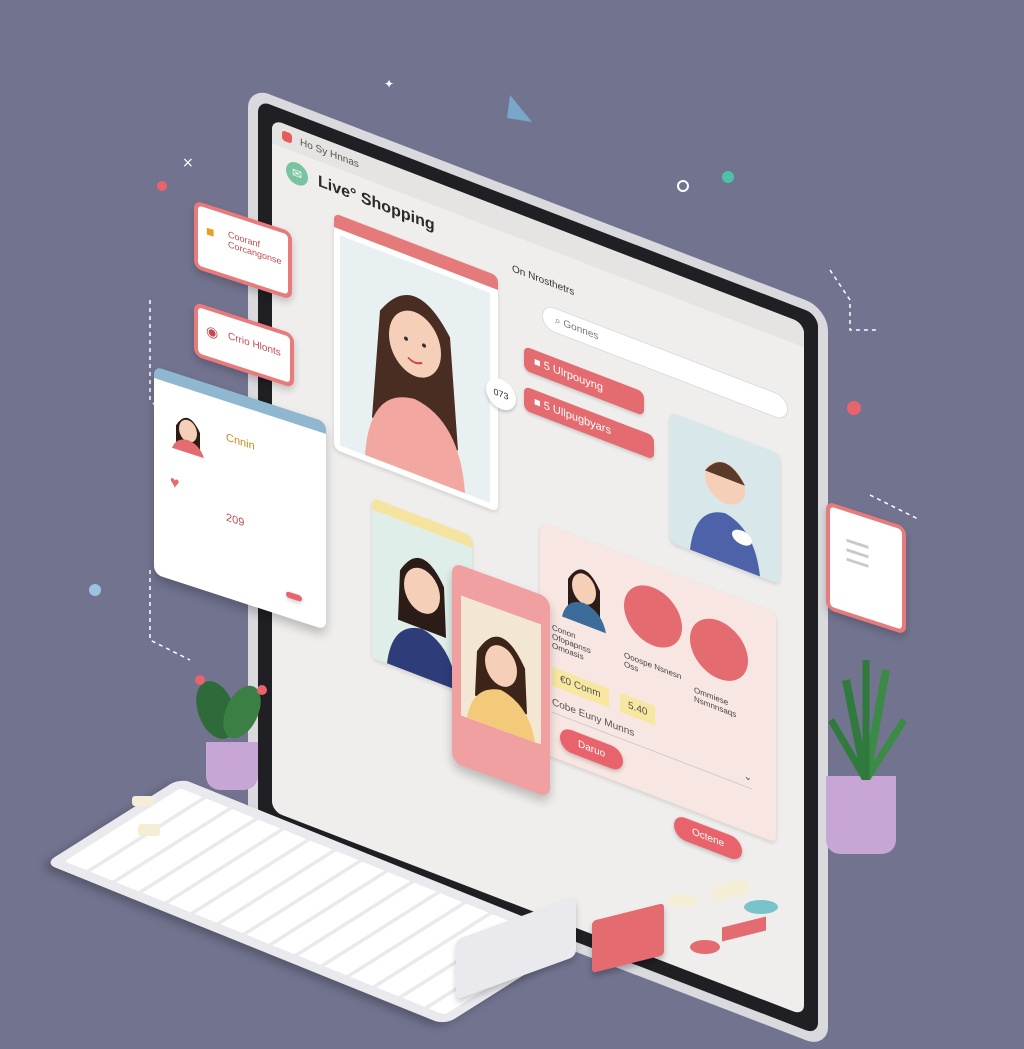 The image size is (1024, 1049). I want to click on guest-video-panel, so click(725, 498).